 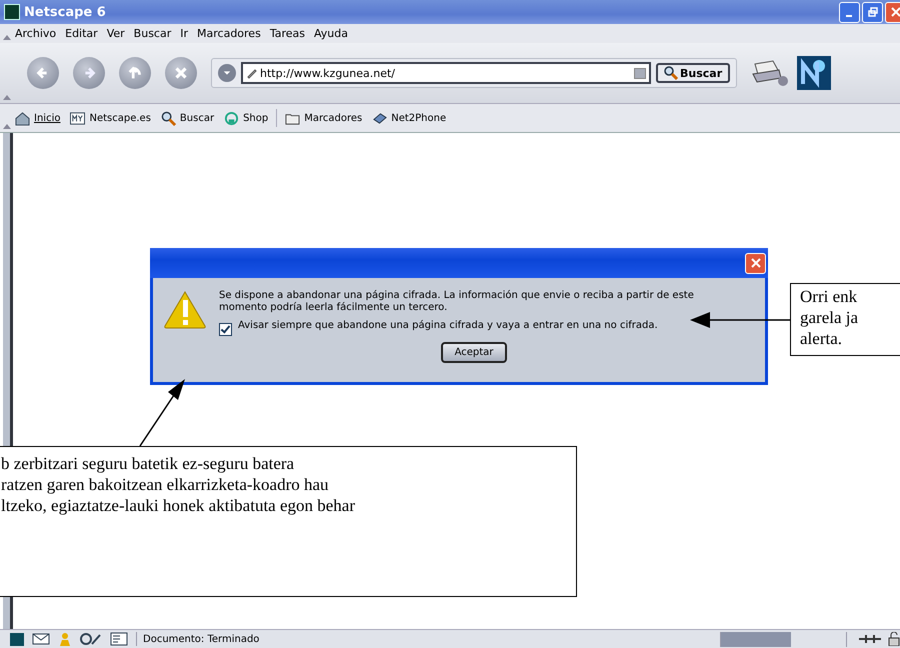 I want to click on bookmark-button: Buscar, so click(x=187, y=118).